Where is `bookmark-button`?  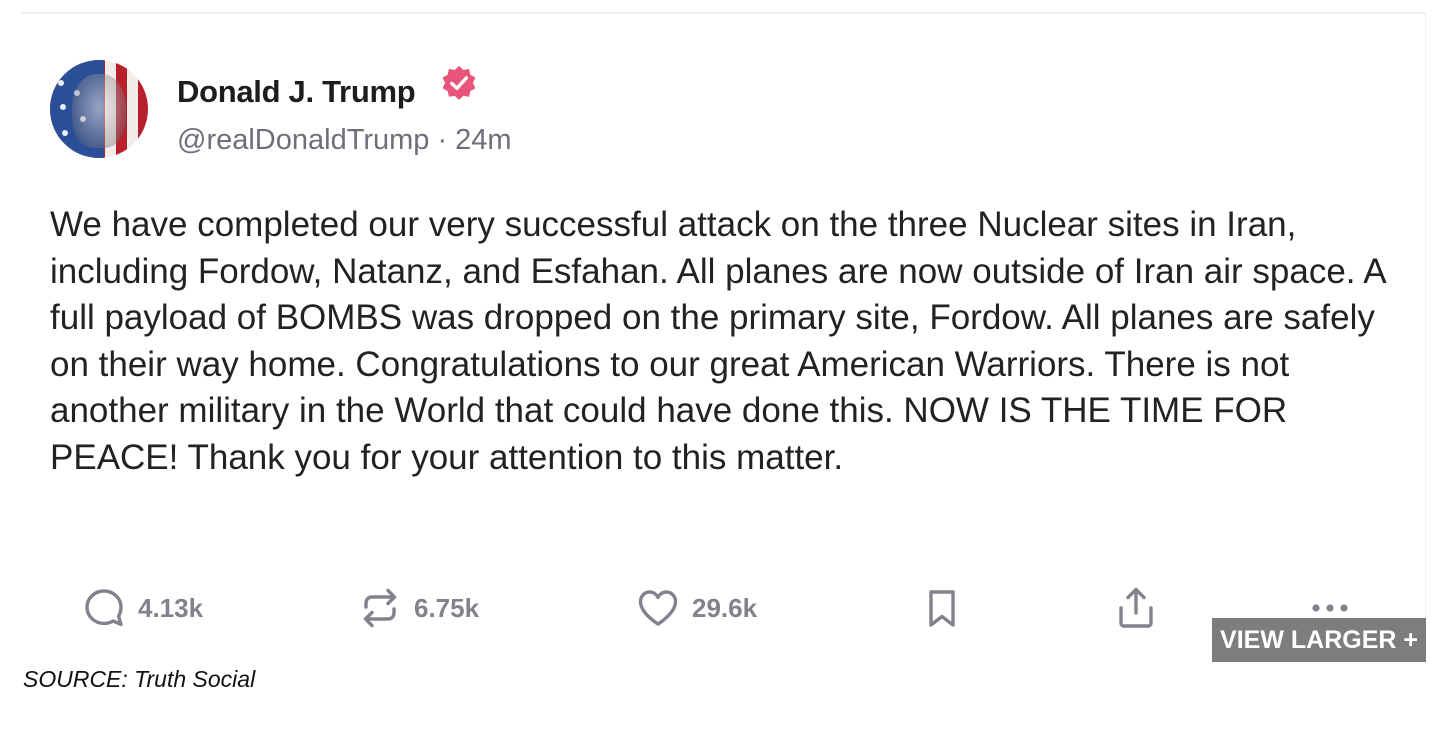 bookmark-button is located at coordinates (942, 608).